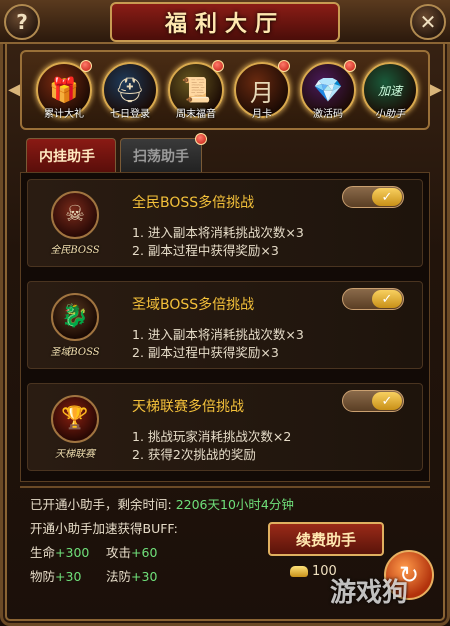  I want to click on renew-button-label: 续费助手, so click(325, 539).